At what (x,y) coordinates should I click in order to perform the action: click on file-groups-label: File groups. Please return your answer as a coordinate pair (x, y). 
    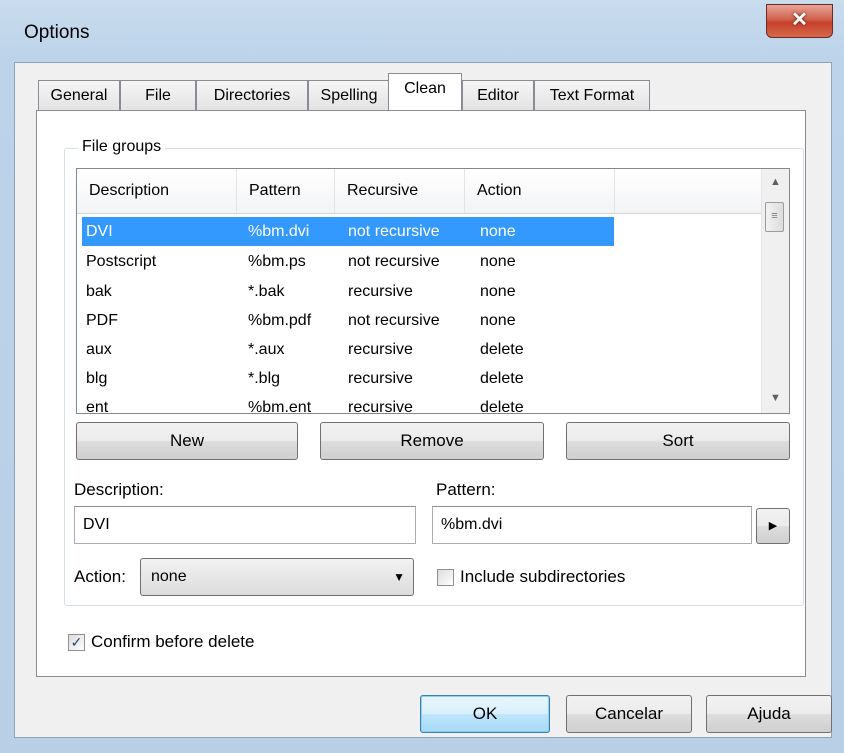
    Looking at the image, I should click on (122, 147).